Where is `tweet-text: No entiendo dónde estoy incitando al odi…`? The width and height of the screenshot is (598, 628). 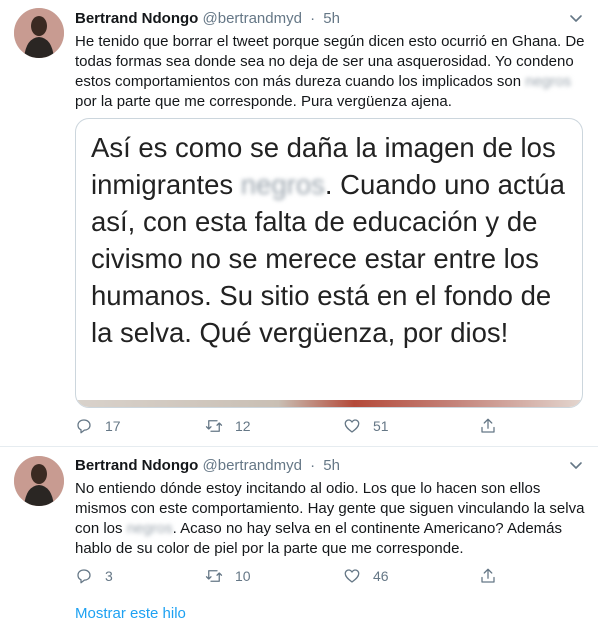 tweet-text: No entiendo dónde estoy incitando al odi… is located at coordinates (330, 518).